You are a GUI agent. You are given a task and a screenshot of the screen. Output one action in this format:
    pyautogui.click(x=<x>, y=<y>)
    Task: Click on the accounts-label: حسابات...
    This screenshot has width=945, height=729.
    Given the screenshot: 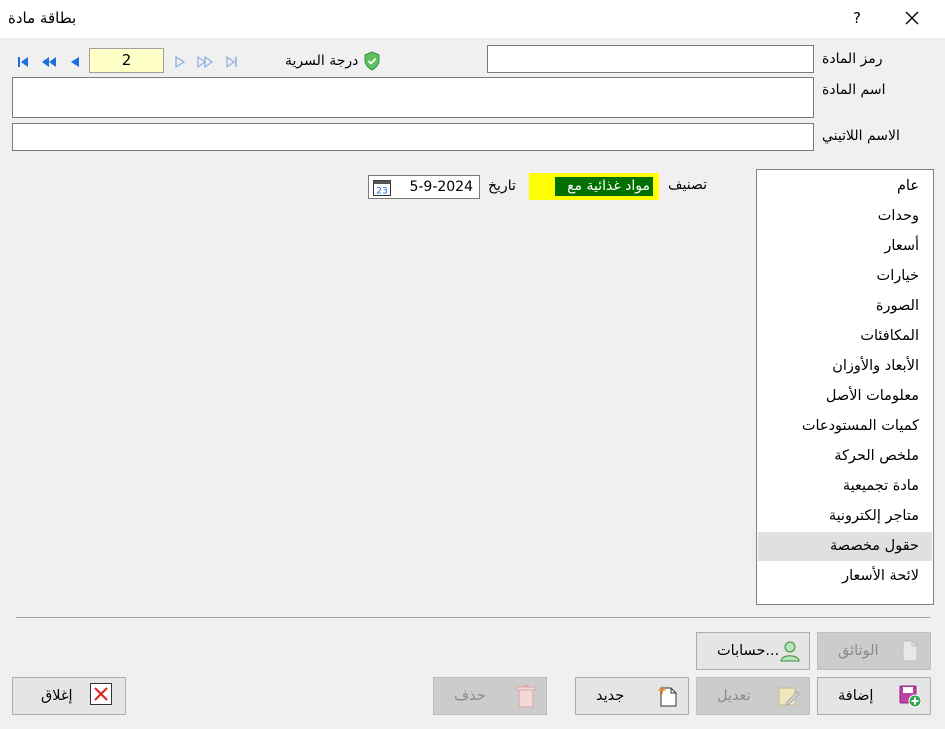 What is the action you would take?
    pyautogui.click(x=748, y=651)
    